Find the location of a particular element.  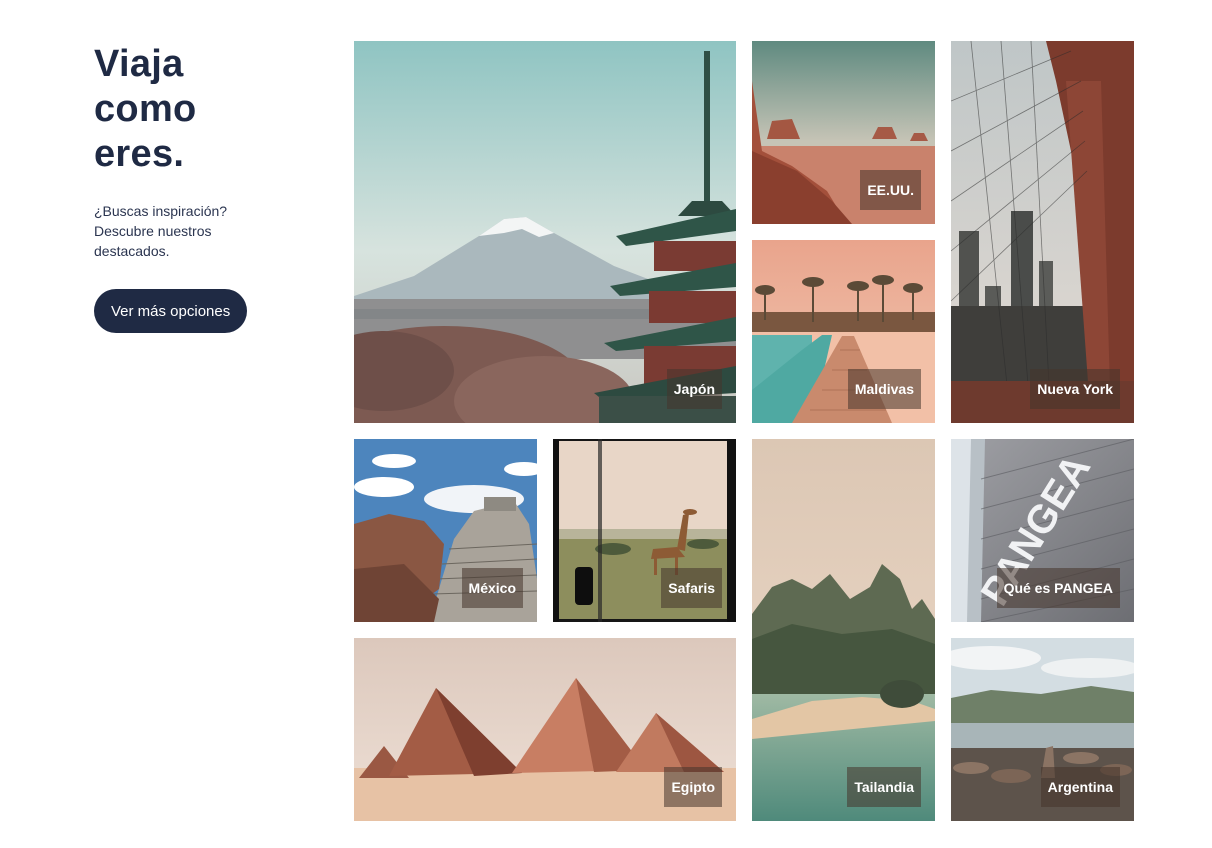

tailandia-image is located at coordinates (843, 630).